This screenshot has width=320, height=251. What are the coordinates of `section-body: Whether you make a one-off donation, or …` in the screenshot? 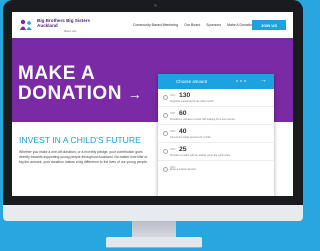 It's located at (83, 157).